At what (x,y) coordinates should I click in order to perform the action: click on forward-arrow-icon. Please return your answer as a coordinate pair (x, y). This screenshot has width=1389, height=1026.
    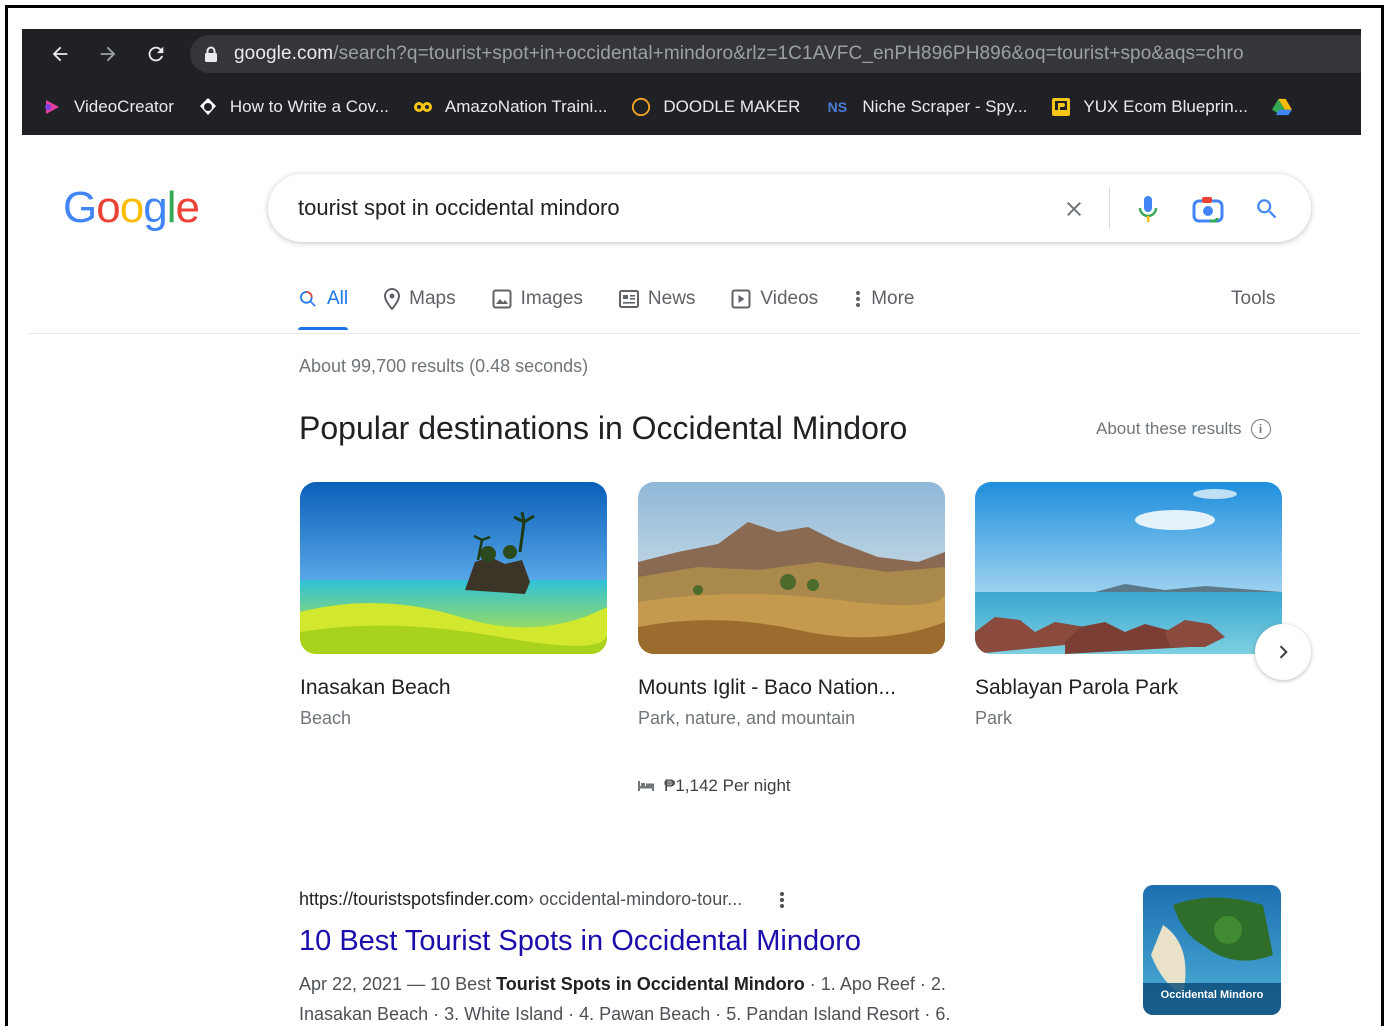
    Looking at the image, I should click on (108, 54).